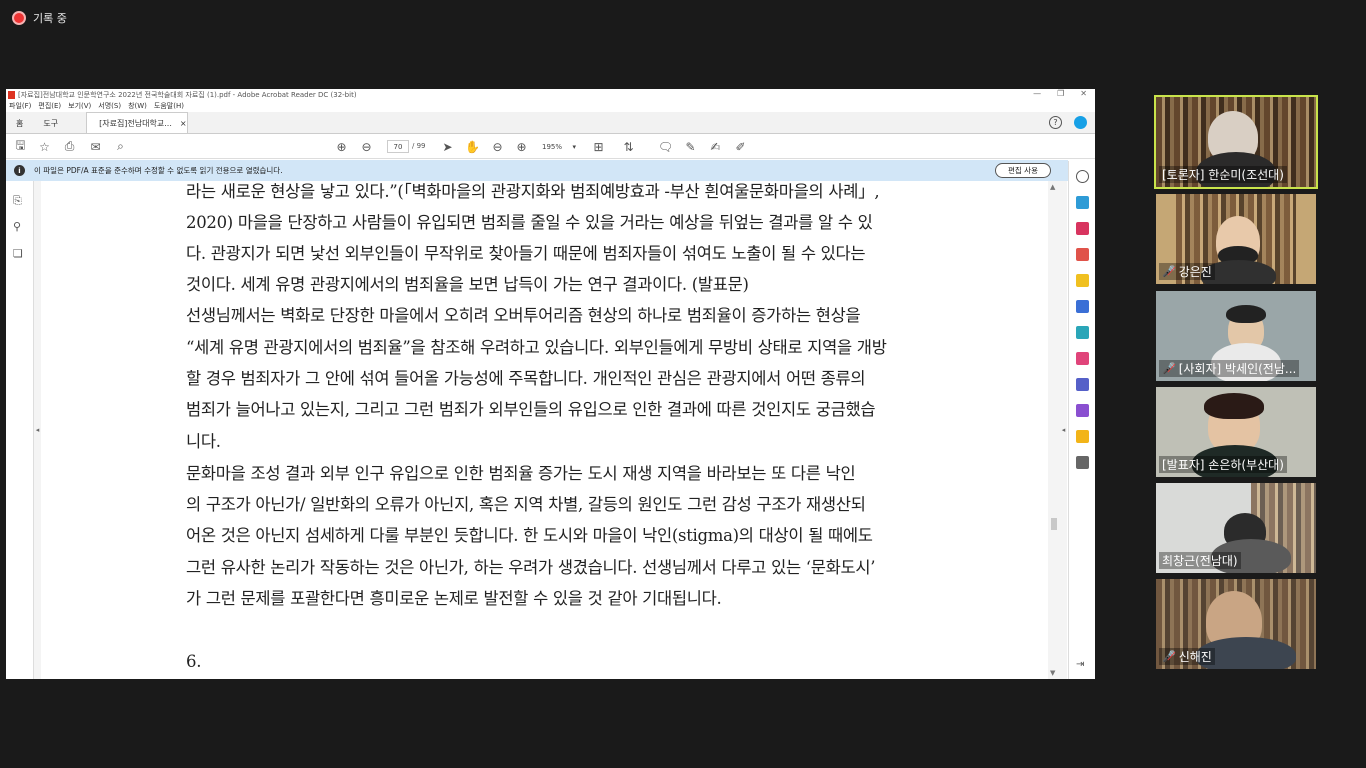  I want to click on participant-tile: 최창근(전남대), so click(1236, 528).